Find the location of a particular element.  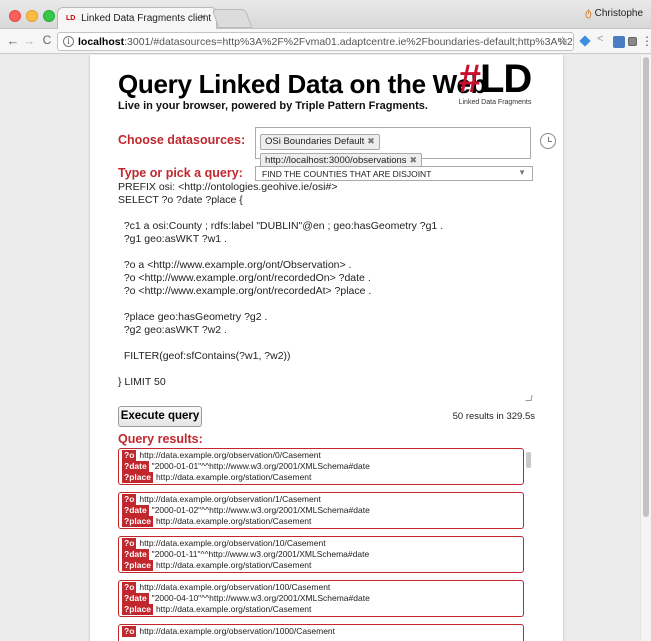

datasource-chip: OSi Boundaries Default ✖ is located at coordinates (320, 142).